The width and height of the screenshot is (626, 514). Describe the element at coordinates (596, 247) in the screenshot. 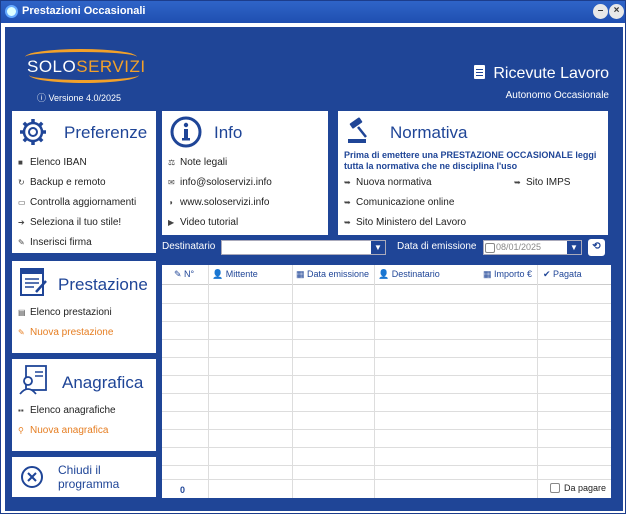

I see `refresh-button: ⟲` at that location.